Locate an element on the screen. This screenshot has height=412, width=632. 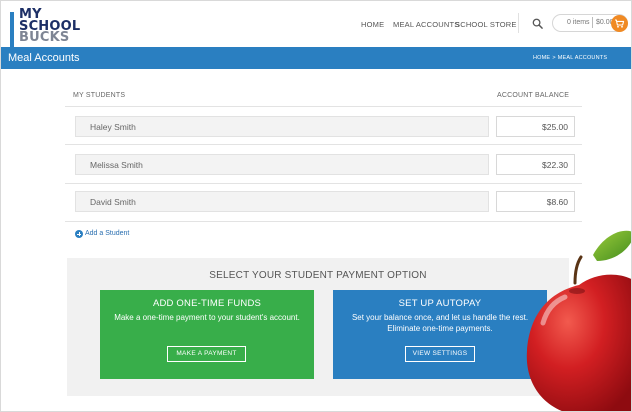
balance-box: $22.30 is located at coordinates (535, 164).